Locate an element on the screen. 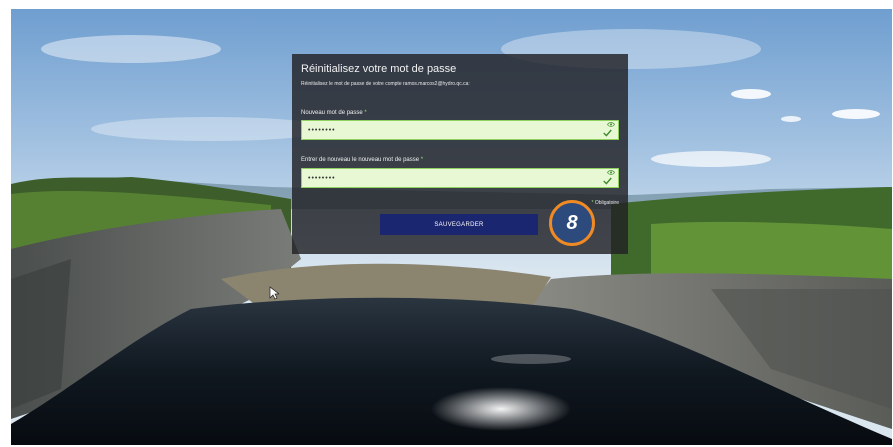 The height and width of the screenshot is (447, 893). new-password-label: Nouveau mot de passe * is located at coordinates (334, 113).